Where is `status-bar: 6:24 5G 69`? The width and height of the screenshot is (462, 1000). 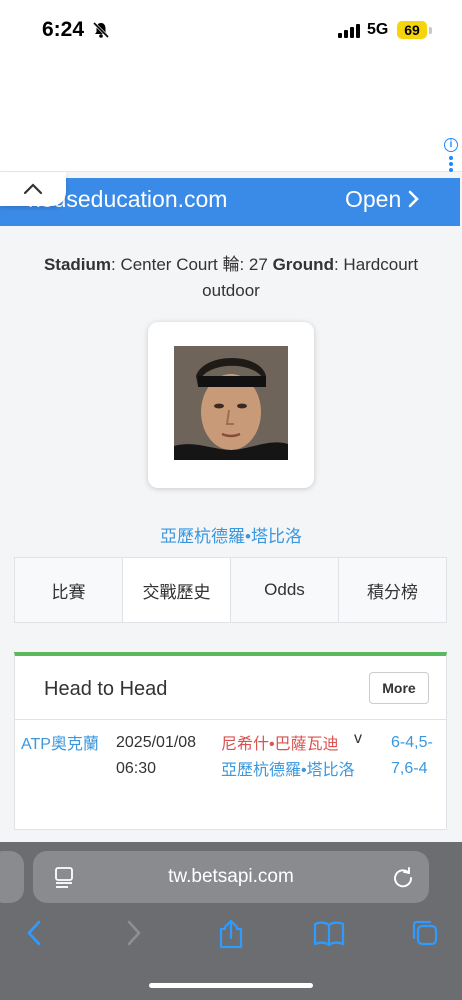
status-bar: 6:24 5G 69 is located at coordinates (231, 29).